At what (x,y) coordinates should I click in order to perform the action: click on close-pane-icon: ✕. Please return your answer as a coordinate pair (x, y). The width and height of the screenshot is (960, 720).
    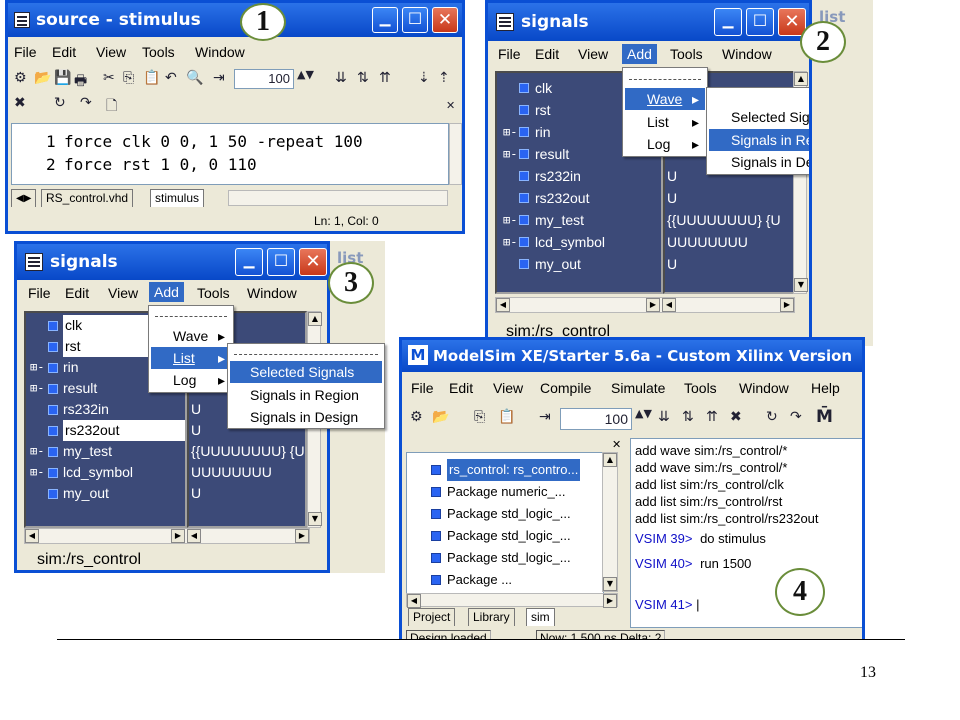
    Looking at the image, I should click on (616, 444).